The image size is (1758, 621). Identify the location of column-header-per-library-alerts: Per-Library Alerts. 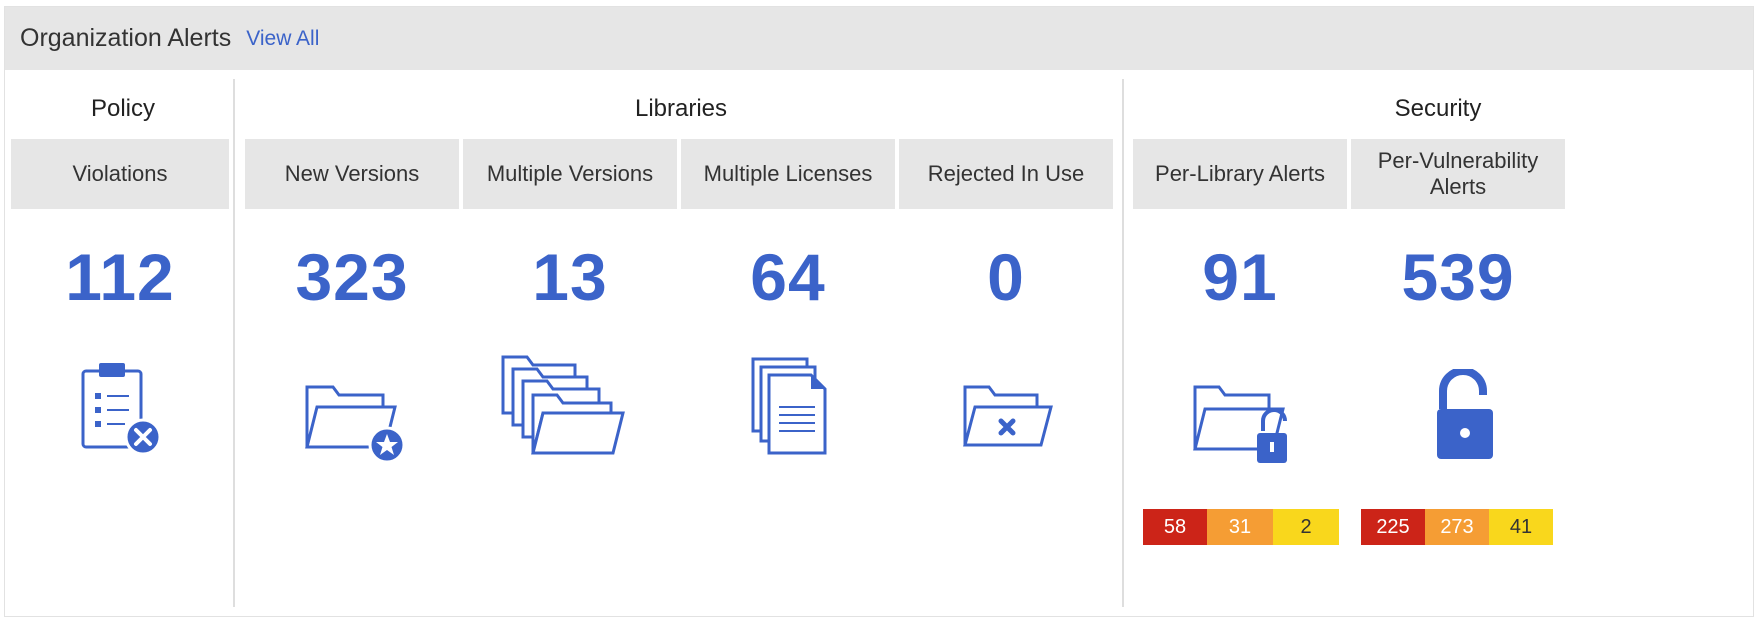
(1240, 174).